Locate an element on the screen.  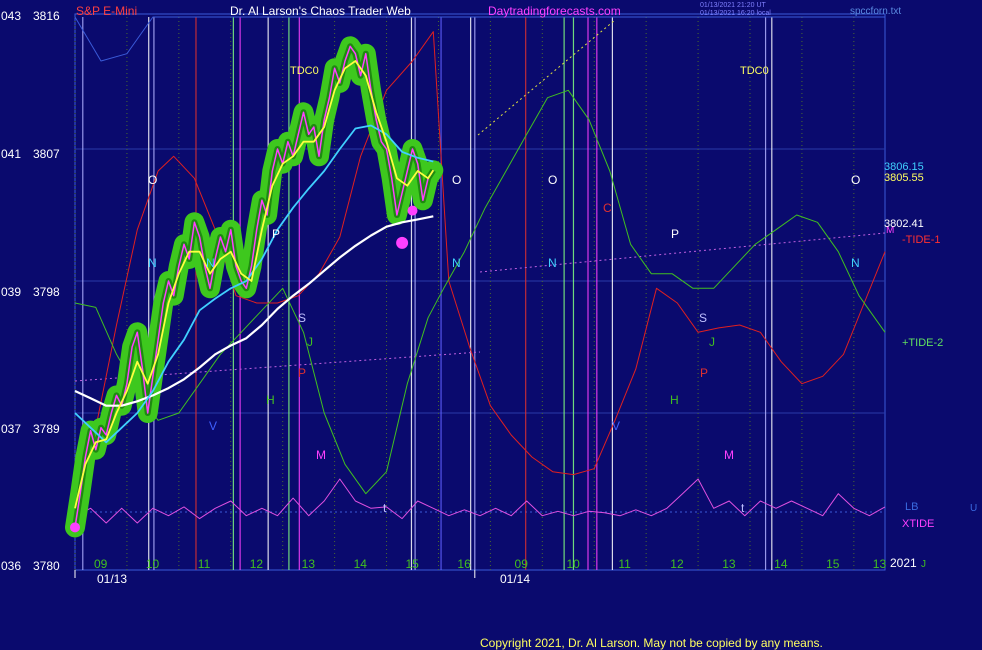
chart-title: Dr. Al Larson's Chaos Trader Web is located at coordinates (320, 11).